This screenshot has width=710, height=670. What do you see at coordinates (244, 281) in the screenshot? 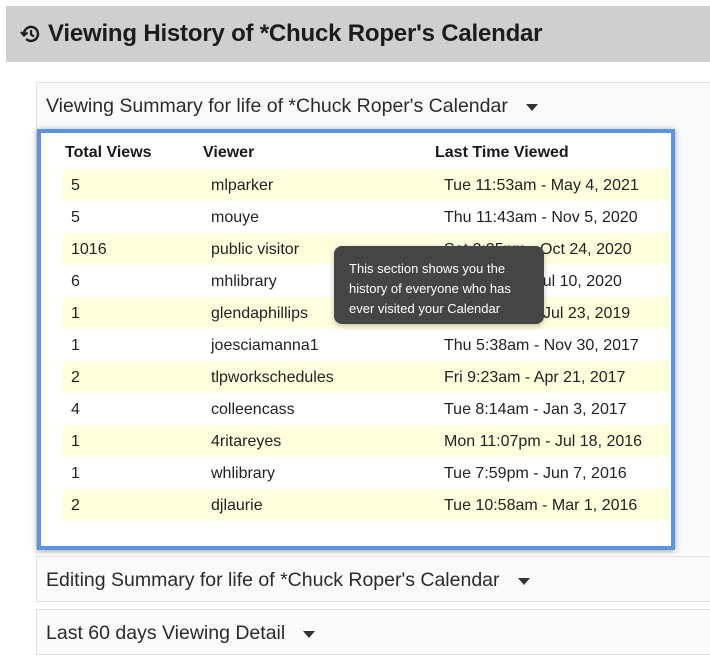
I see `row-viewer: mhlibrary` at bounding box center [244, 281].